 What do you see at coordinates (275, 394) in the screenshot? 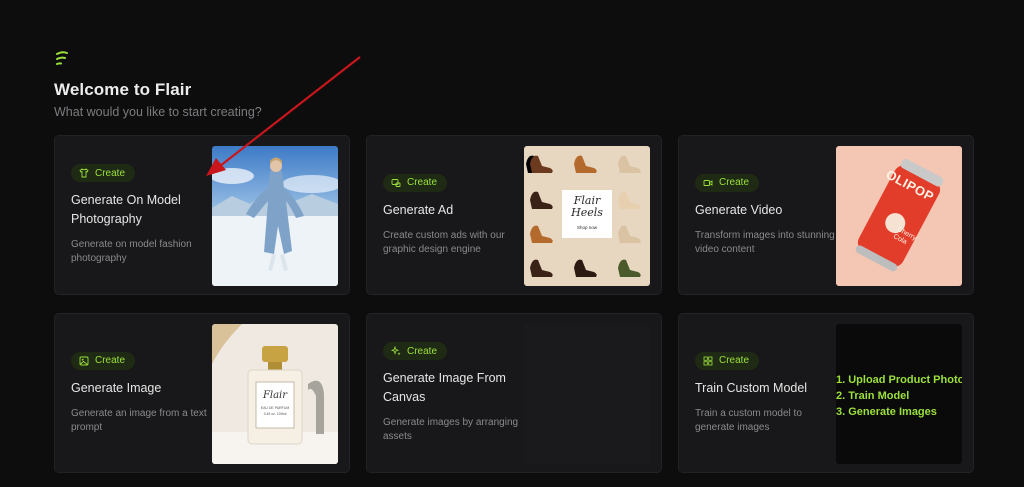
I see `image-thumbnail: Flair EAU DE PARFUM 3.4fl oz. 100ml` at bounding box center [275, 394].